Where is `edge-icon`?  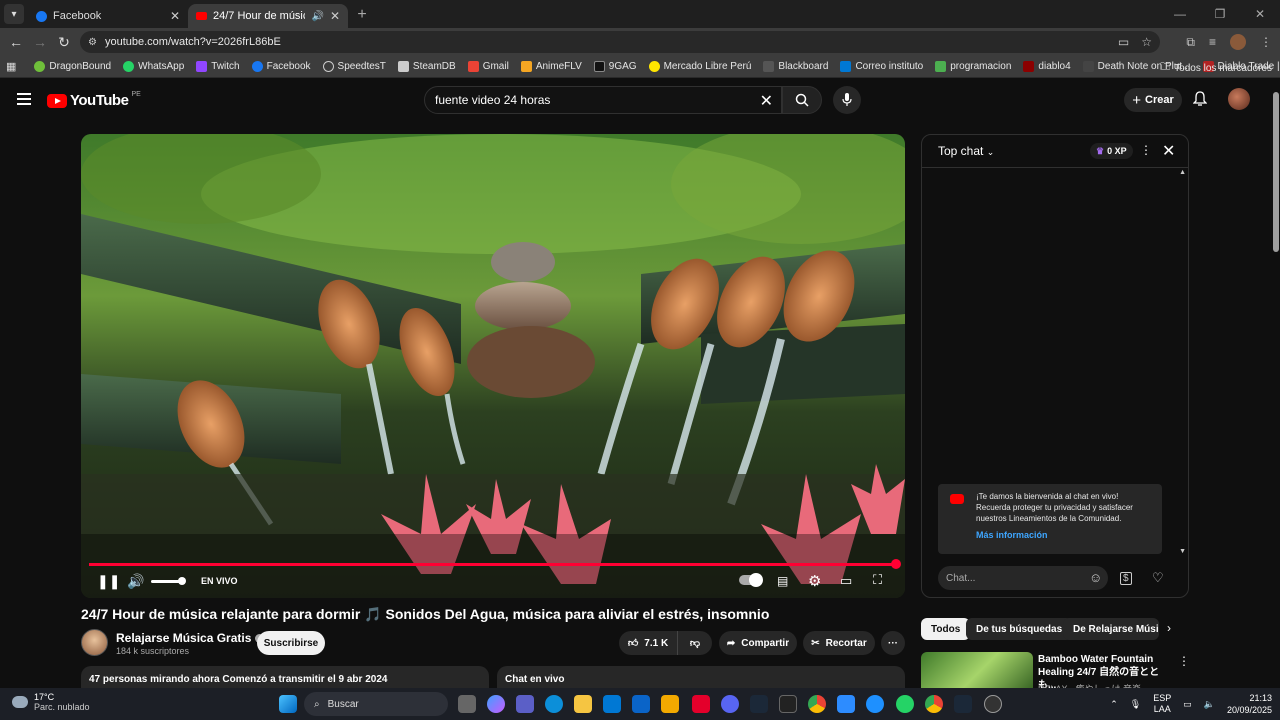 edge-icon is located at coordinates (554, 704).